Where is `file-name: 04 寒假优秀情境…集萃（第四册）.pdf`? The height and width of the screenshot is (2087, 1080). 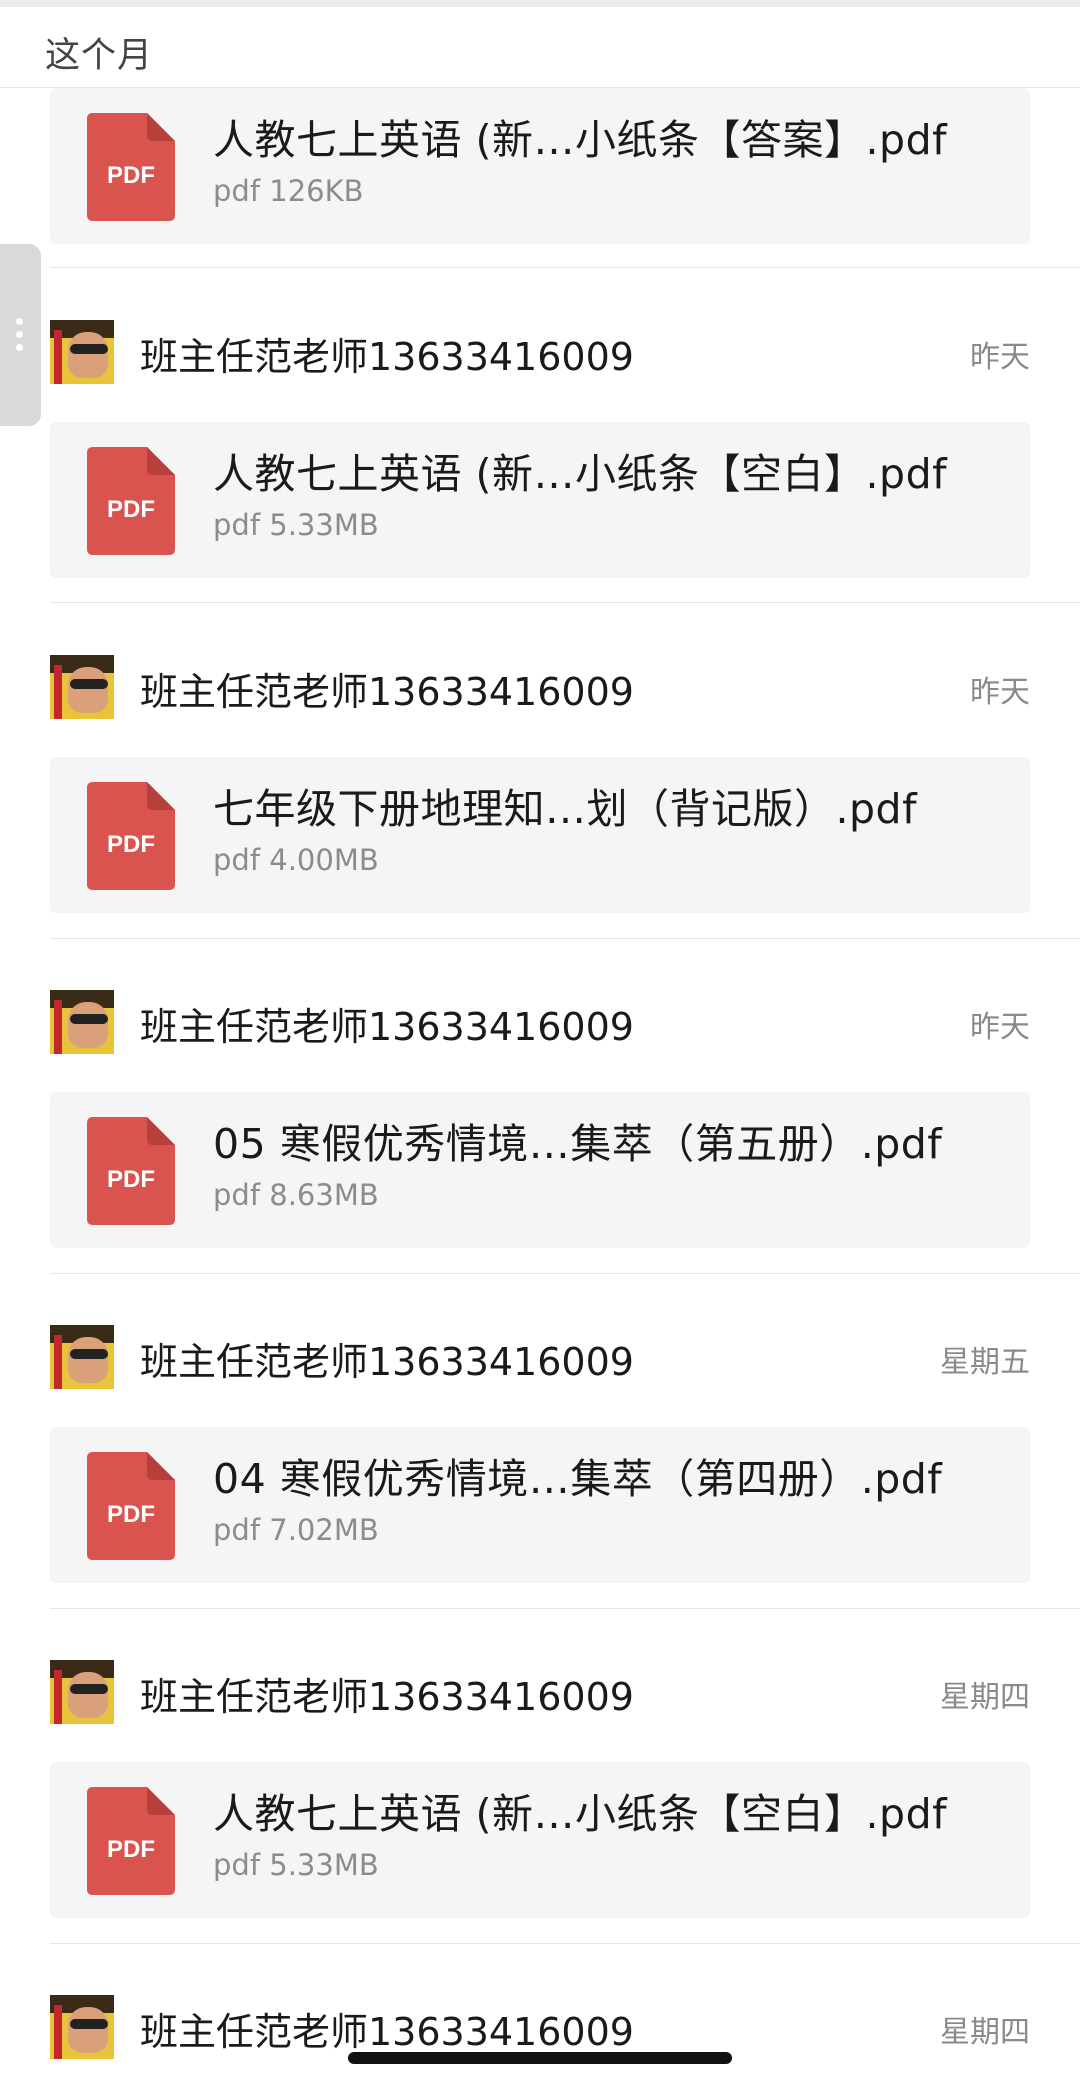 file-name: 04 寒假优秀情境…集萃（第四册）.pdf is located at coordinates (578, 1479).